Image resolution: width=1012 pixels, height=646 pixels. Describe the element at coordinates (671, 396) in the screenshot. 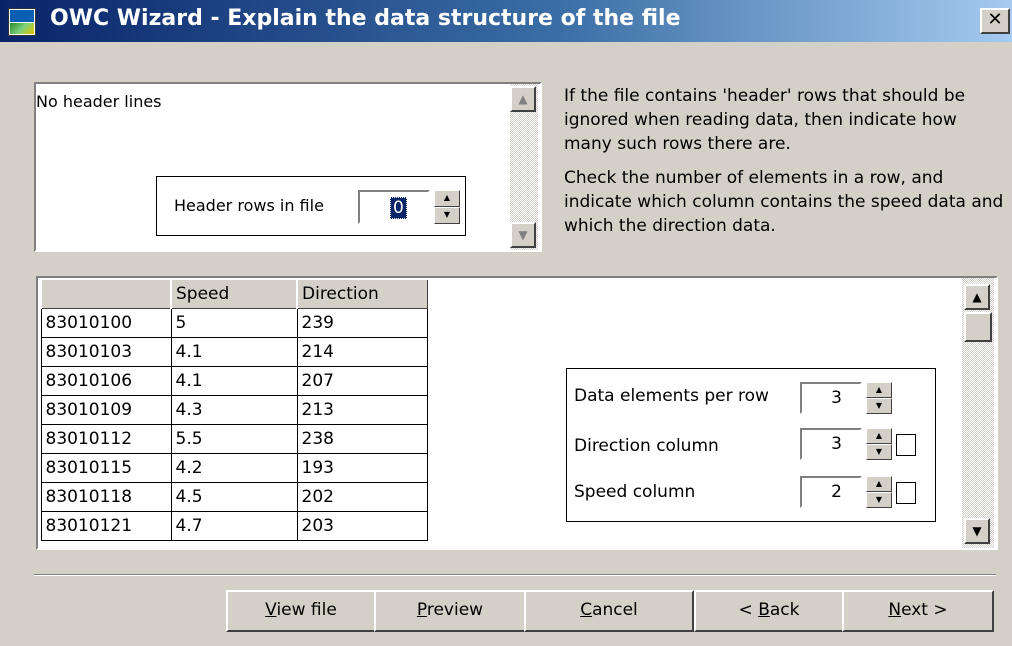

I see `elements-per-row-label: Data elements per row` at that location.